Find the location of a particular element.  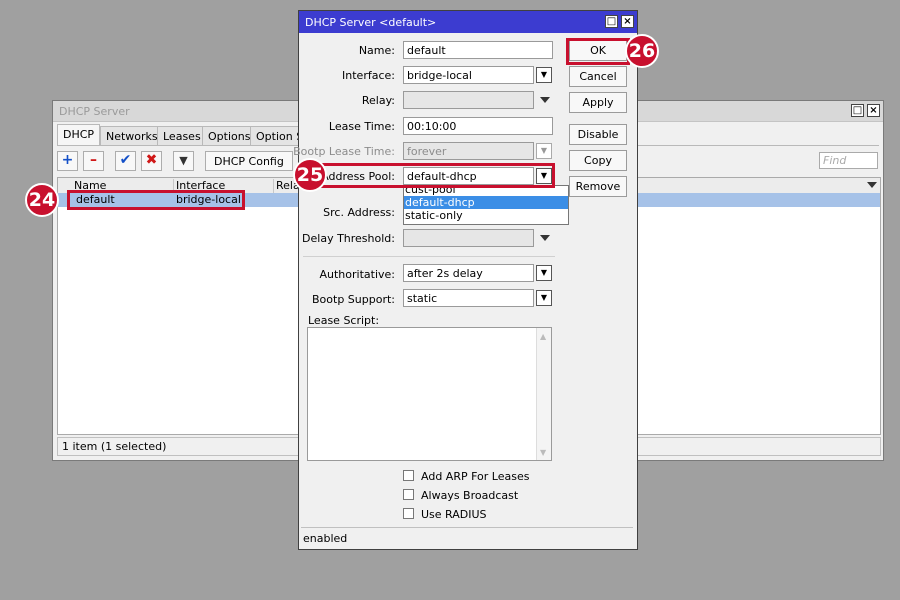

relay-label: Relay: is located at coordinates (378, 100).